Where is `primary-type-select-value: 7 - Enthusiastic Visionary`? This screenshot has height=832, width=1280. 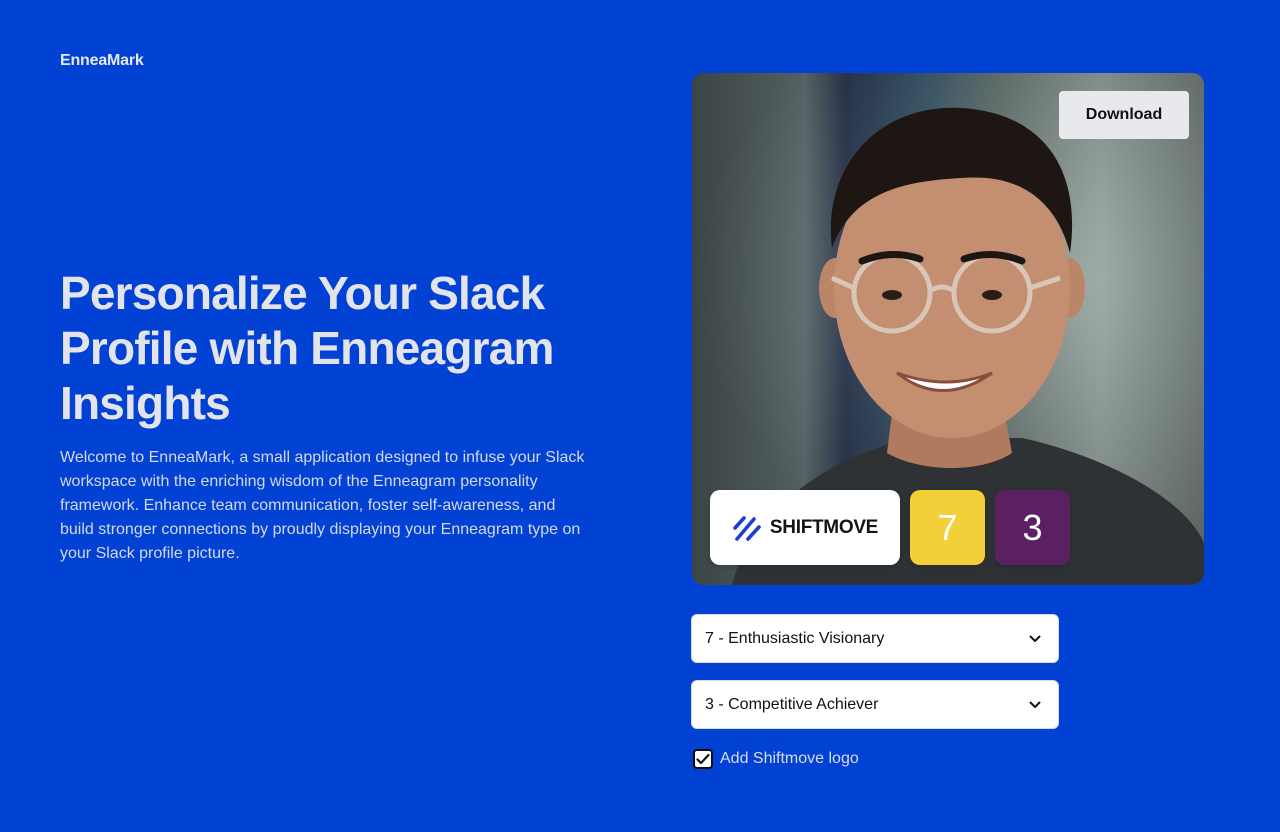
primary-type-select-value: 7 - Enthusiastic Visionary is located at coordinates (795, 638).